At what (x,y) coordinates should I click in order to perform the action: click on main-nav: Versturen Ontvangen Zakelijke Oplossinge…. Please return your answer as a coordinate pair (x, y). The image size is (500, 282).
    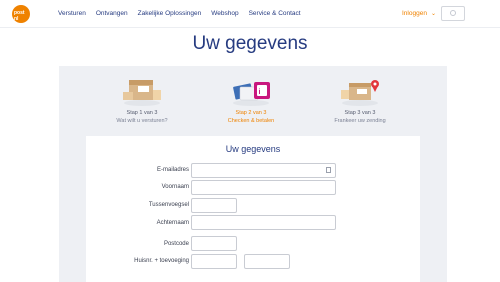
    Looking at the image, I should click on (179, 13).